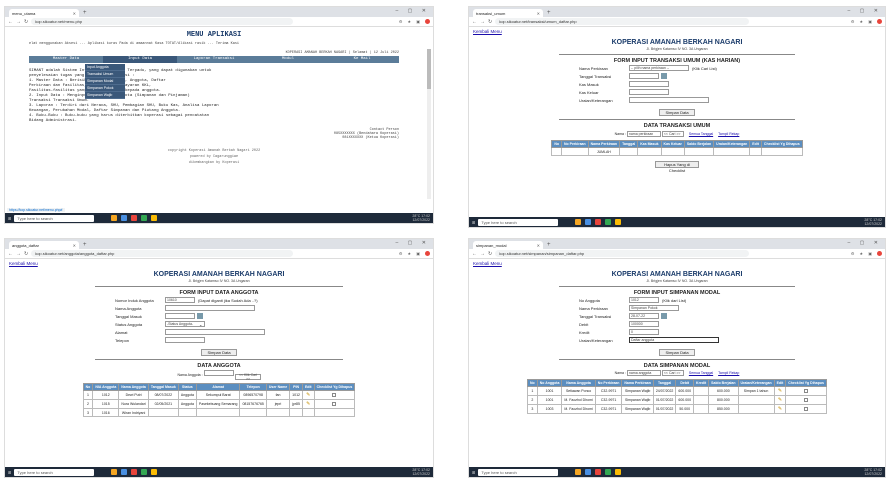 This screenshot has width=892, height=483. I want to click on search-input, so click(218, 373).